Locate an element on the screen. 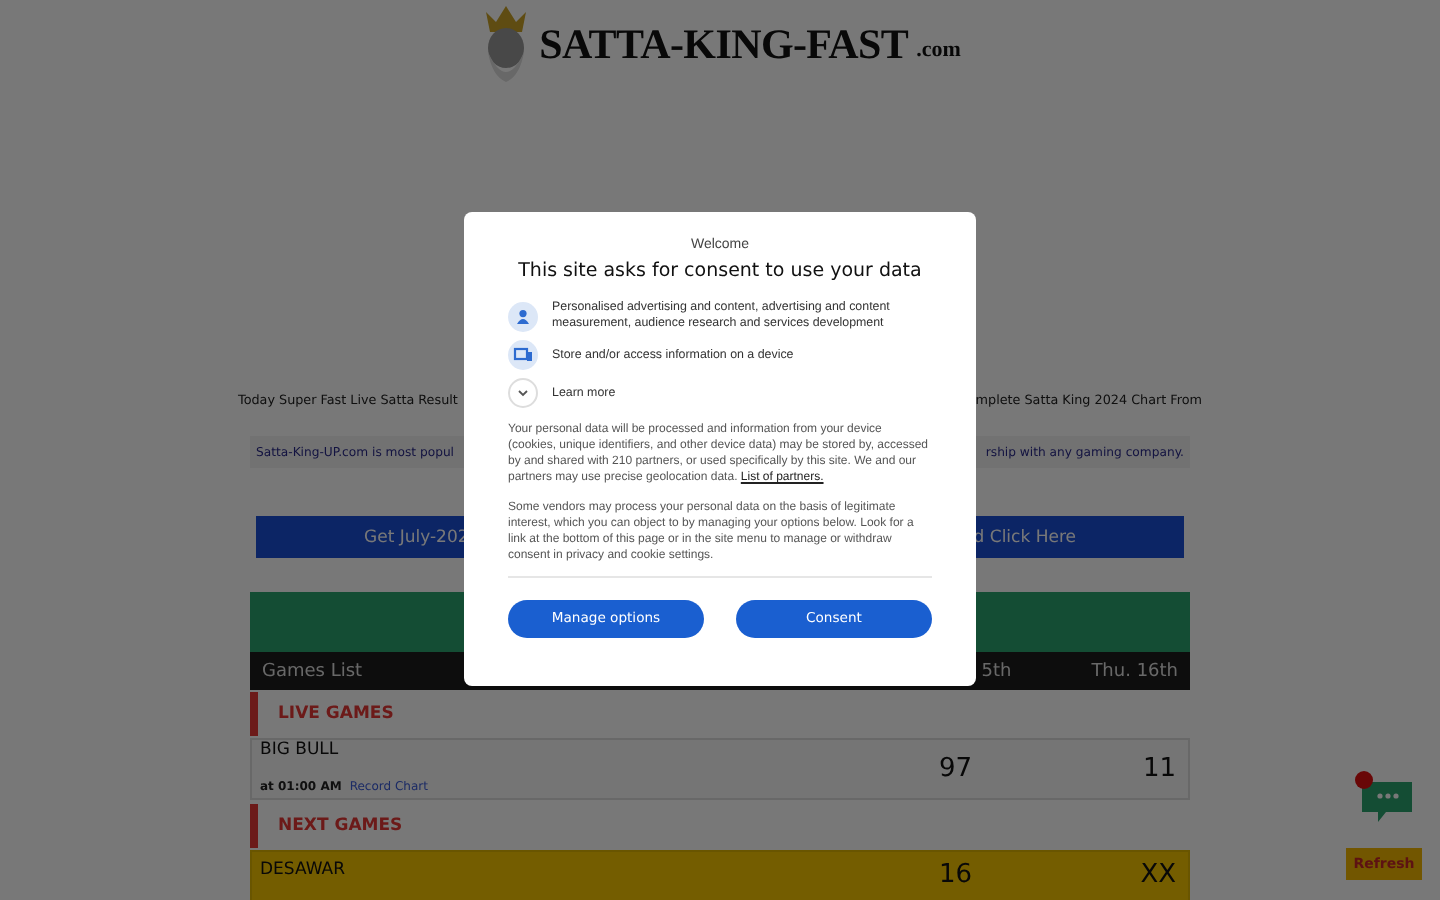 The image size is (1440, 900). game-name: BIG BULL is located at coordinates (300, 749).